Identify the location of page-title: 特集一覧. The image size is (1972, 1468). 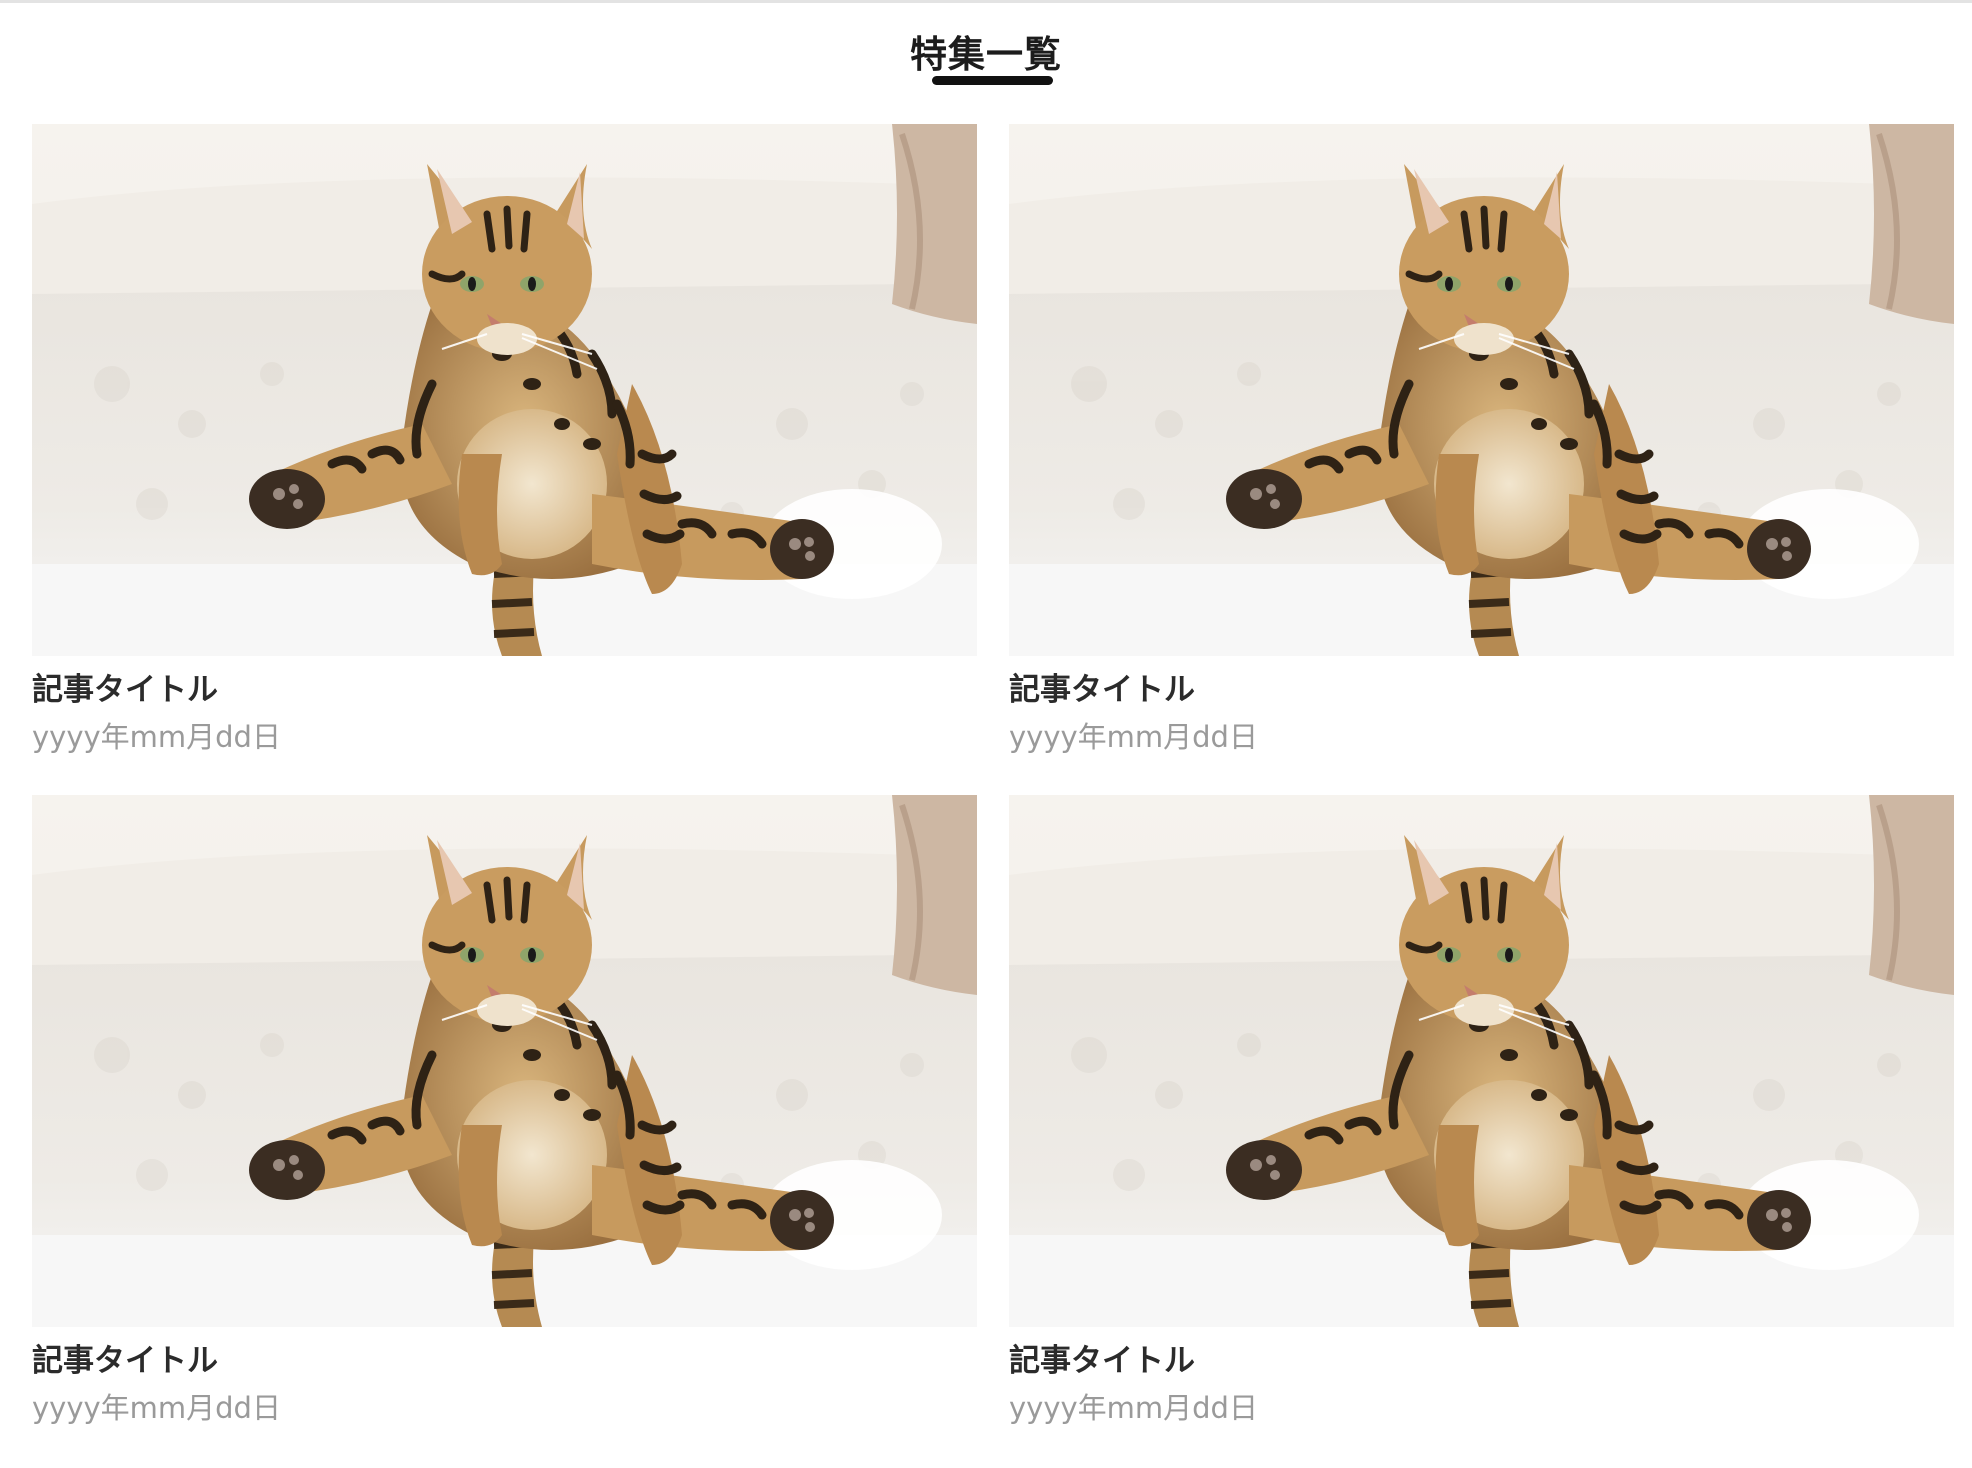
(986, 54).